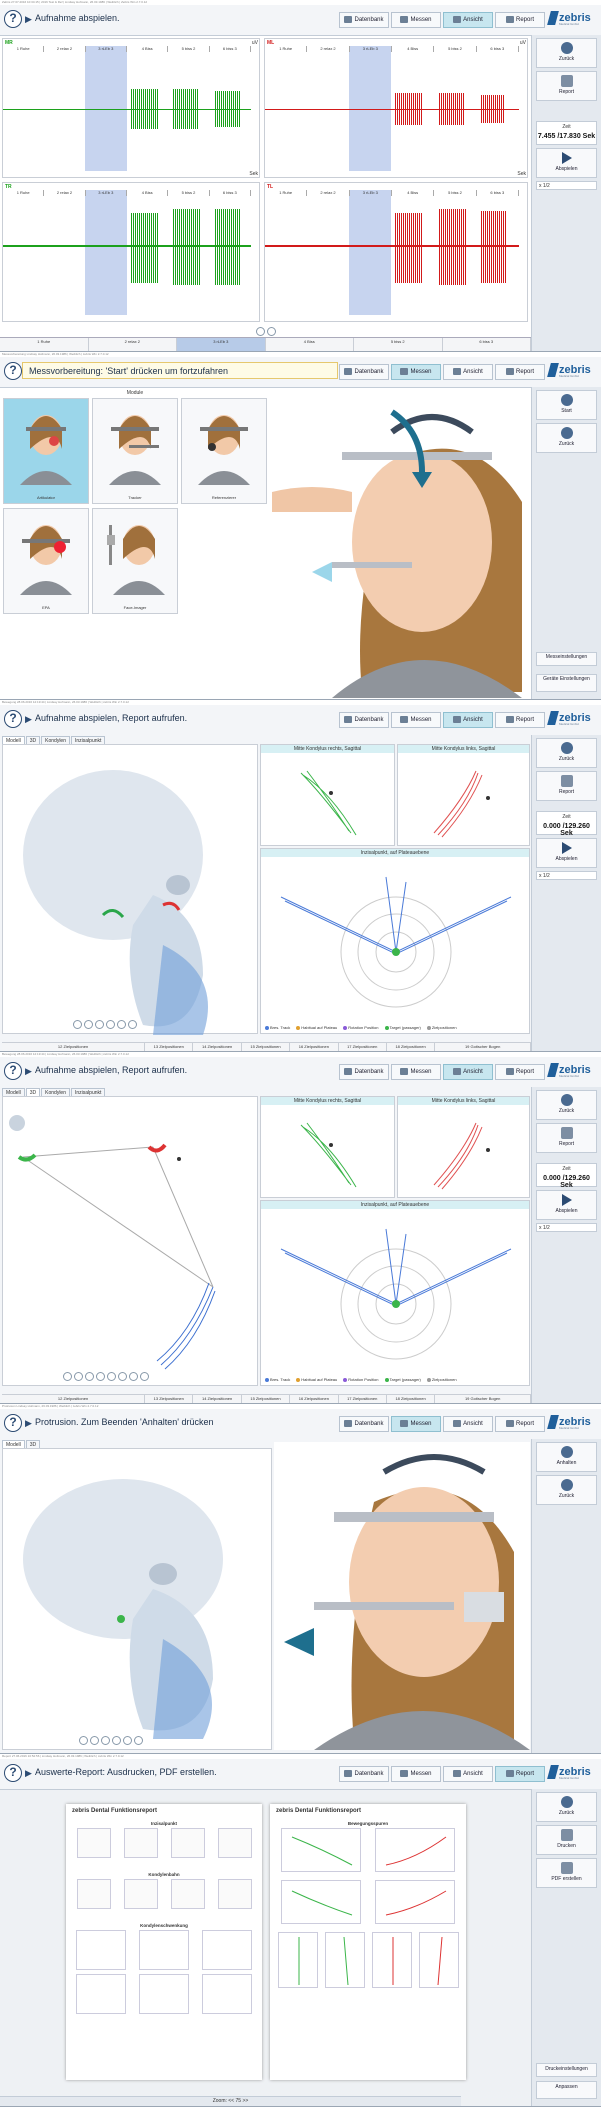  What do you see at coordinates (310, 344) in the screenshot?
I see `timeline-segment: 4 Biss` at bounding box center [310, 344].